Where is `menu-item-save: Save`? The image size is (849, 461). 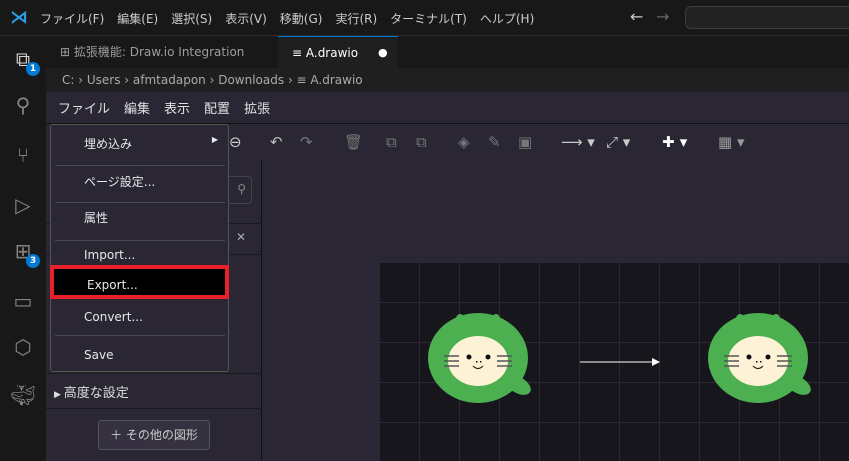 menu-item-save: Save is located at coordinates (139, 355).